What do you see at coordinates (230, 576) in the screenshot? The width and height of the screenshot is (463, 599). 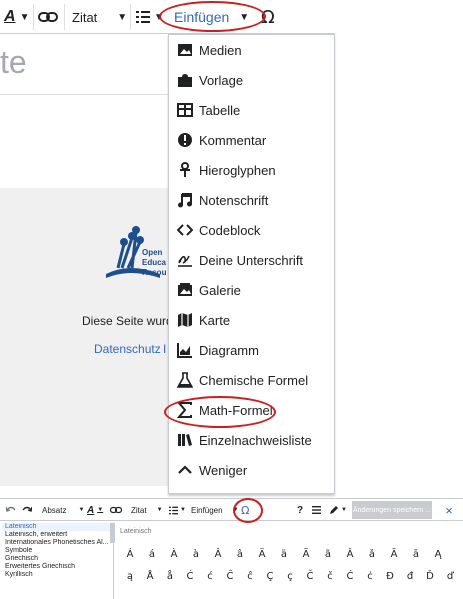 I see `character-button: Ĉ` at bounding box center [230, 576].